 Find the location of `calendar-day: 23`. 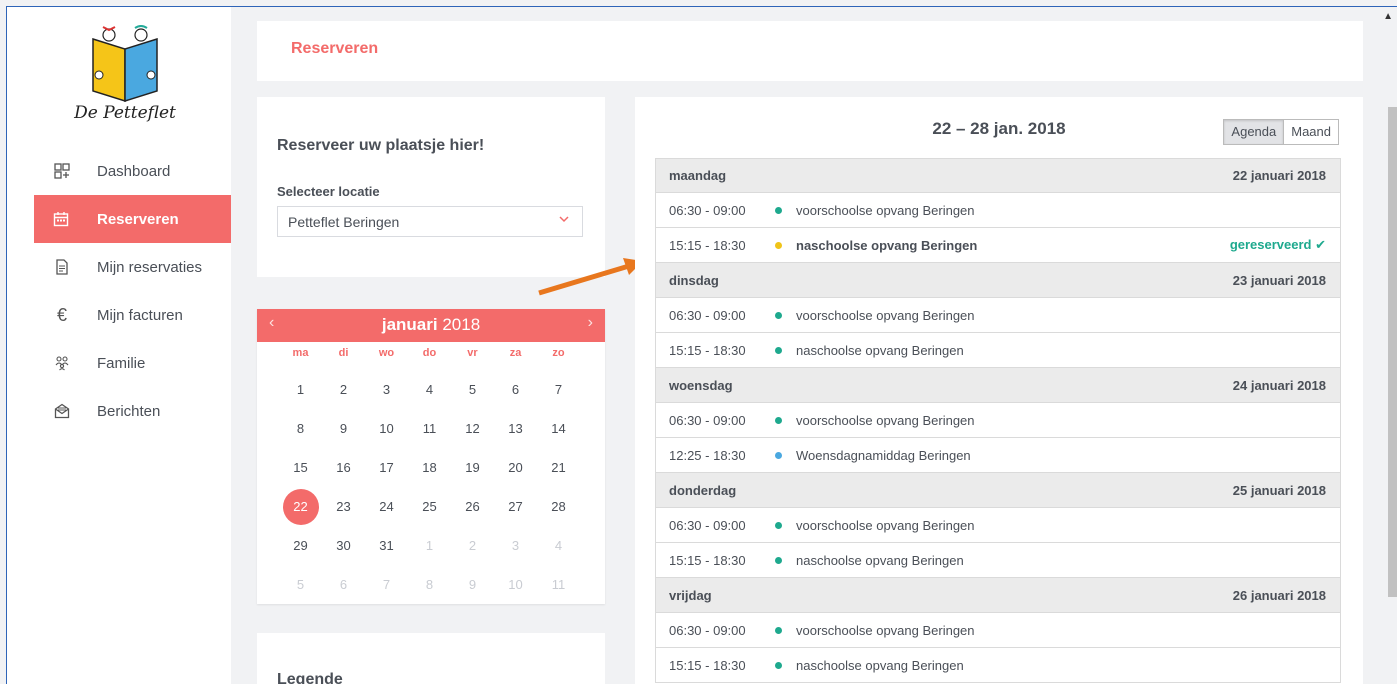

calendar-day: 23 is located at coordinates (343, 506).